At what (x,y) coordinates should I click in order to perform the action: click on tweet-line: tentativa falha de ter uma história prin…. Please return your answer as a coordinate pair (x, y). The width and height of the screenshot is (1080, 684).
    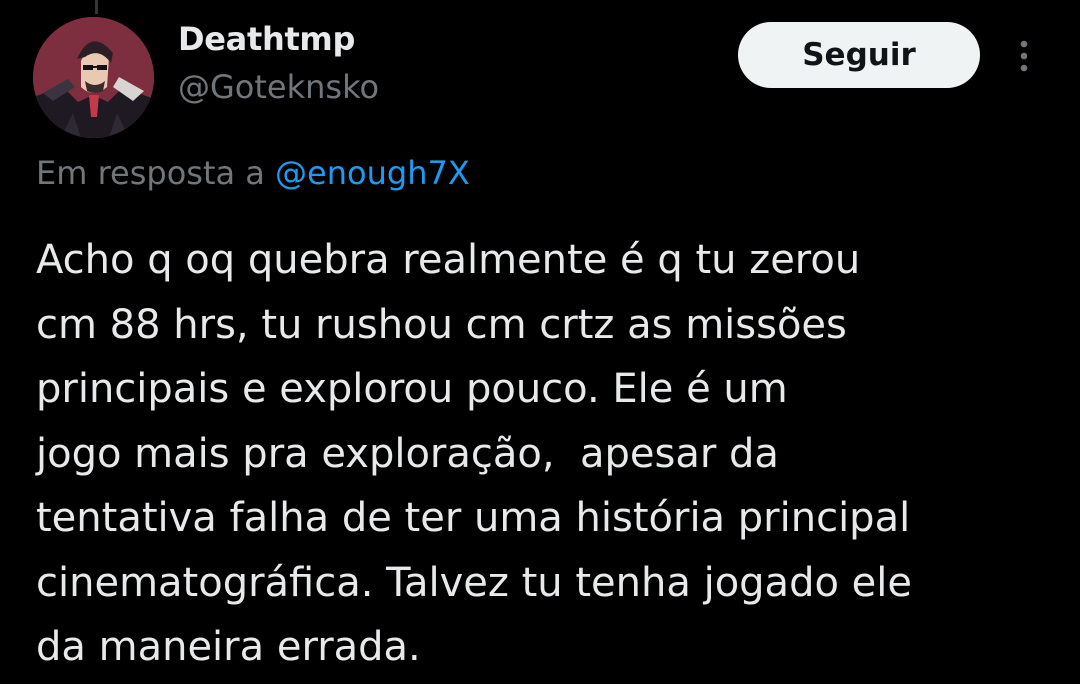
    Looking at the image, I should click on (473, 518).